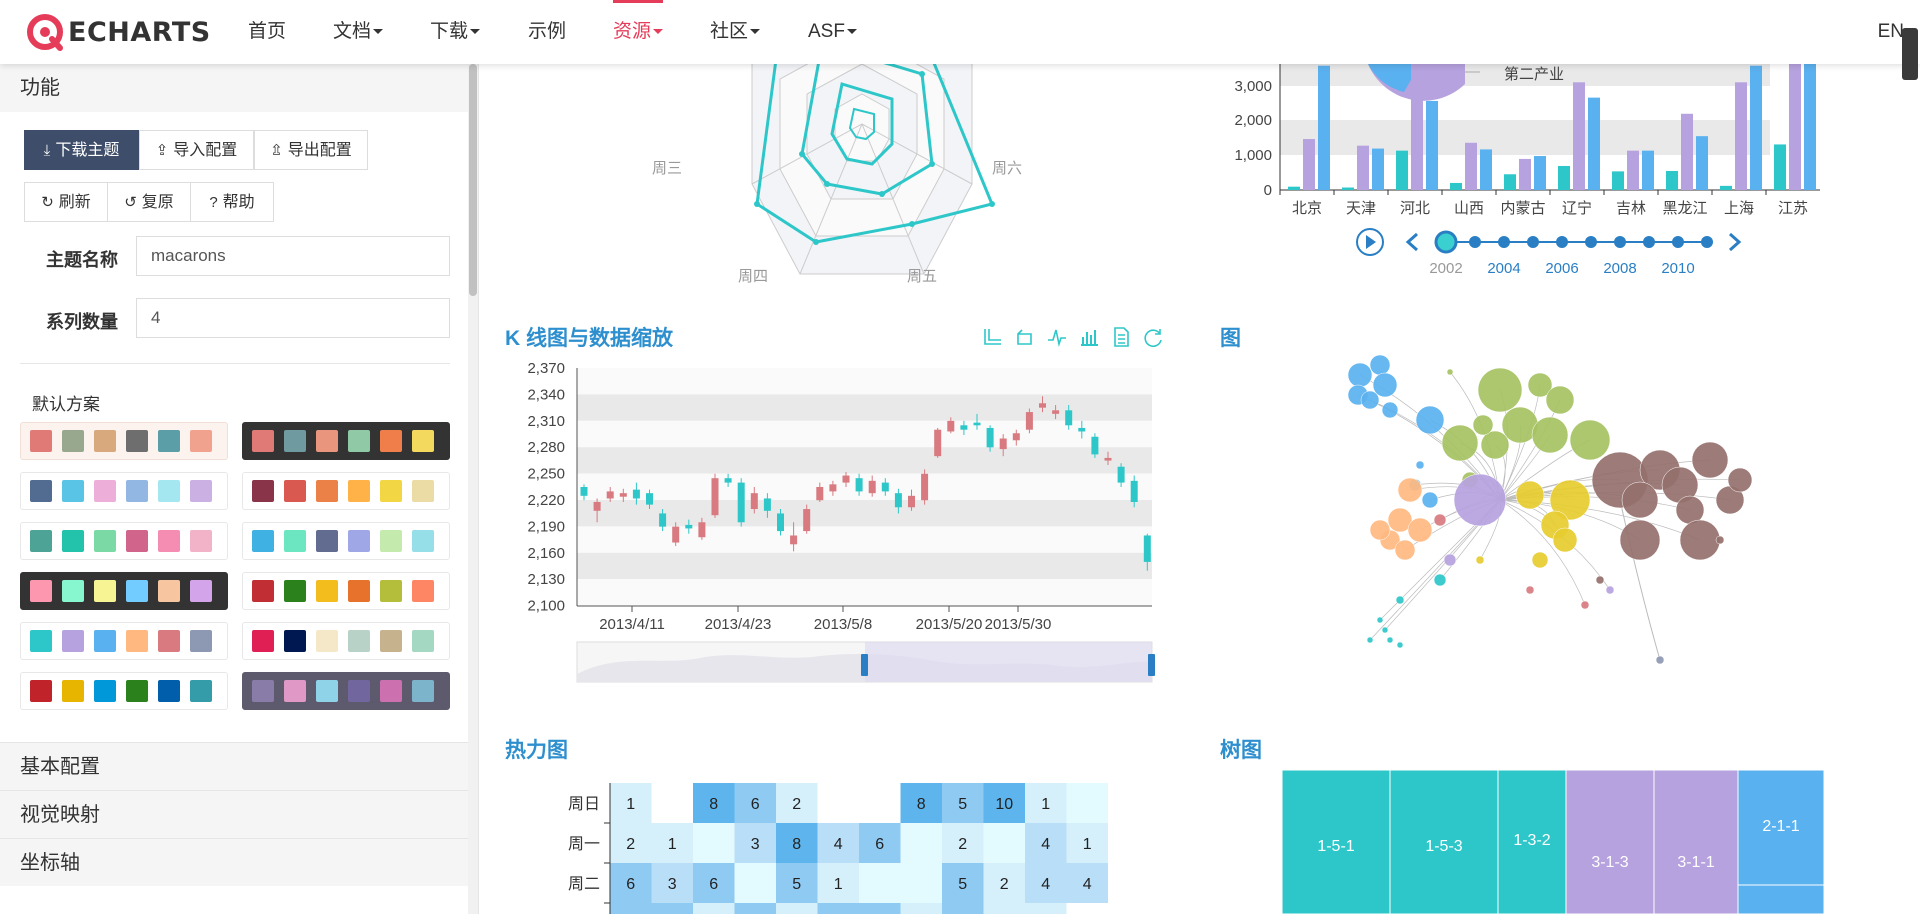  What do you see at coordinates (234, 766) in the screenshot?
I see `section-basic-config: 基本配置` at bounding box center [234, 766].